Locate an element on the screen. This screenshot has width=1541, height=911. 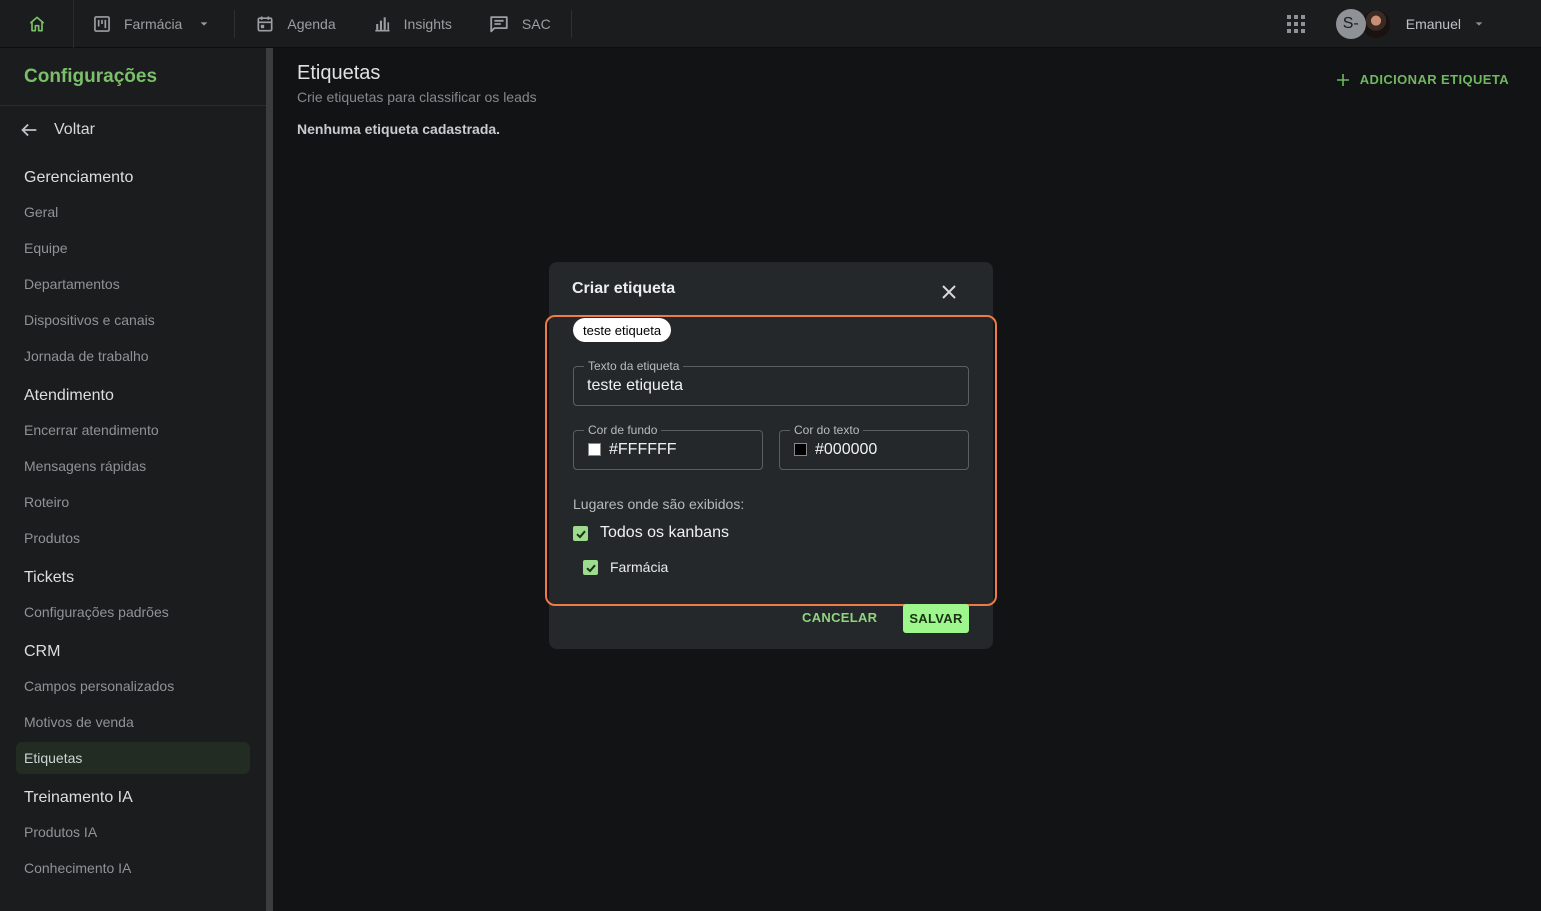
back-button: Voltar is located at coordinates (133, 130).